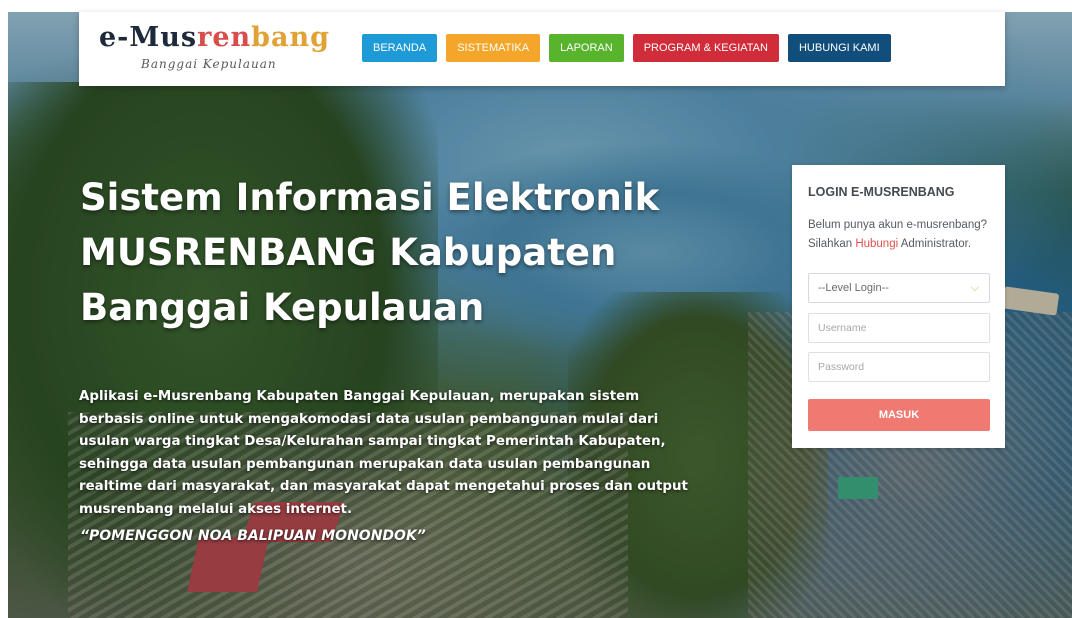  I want to click on nav-beranda-button: BERANDA, so click(400, 48).